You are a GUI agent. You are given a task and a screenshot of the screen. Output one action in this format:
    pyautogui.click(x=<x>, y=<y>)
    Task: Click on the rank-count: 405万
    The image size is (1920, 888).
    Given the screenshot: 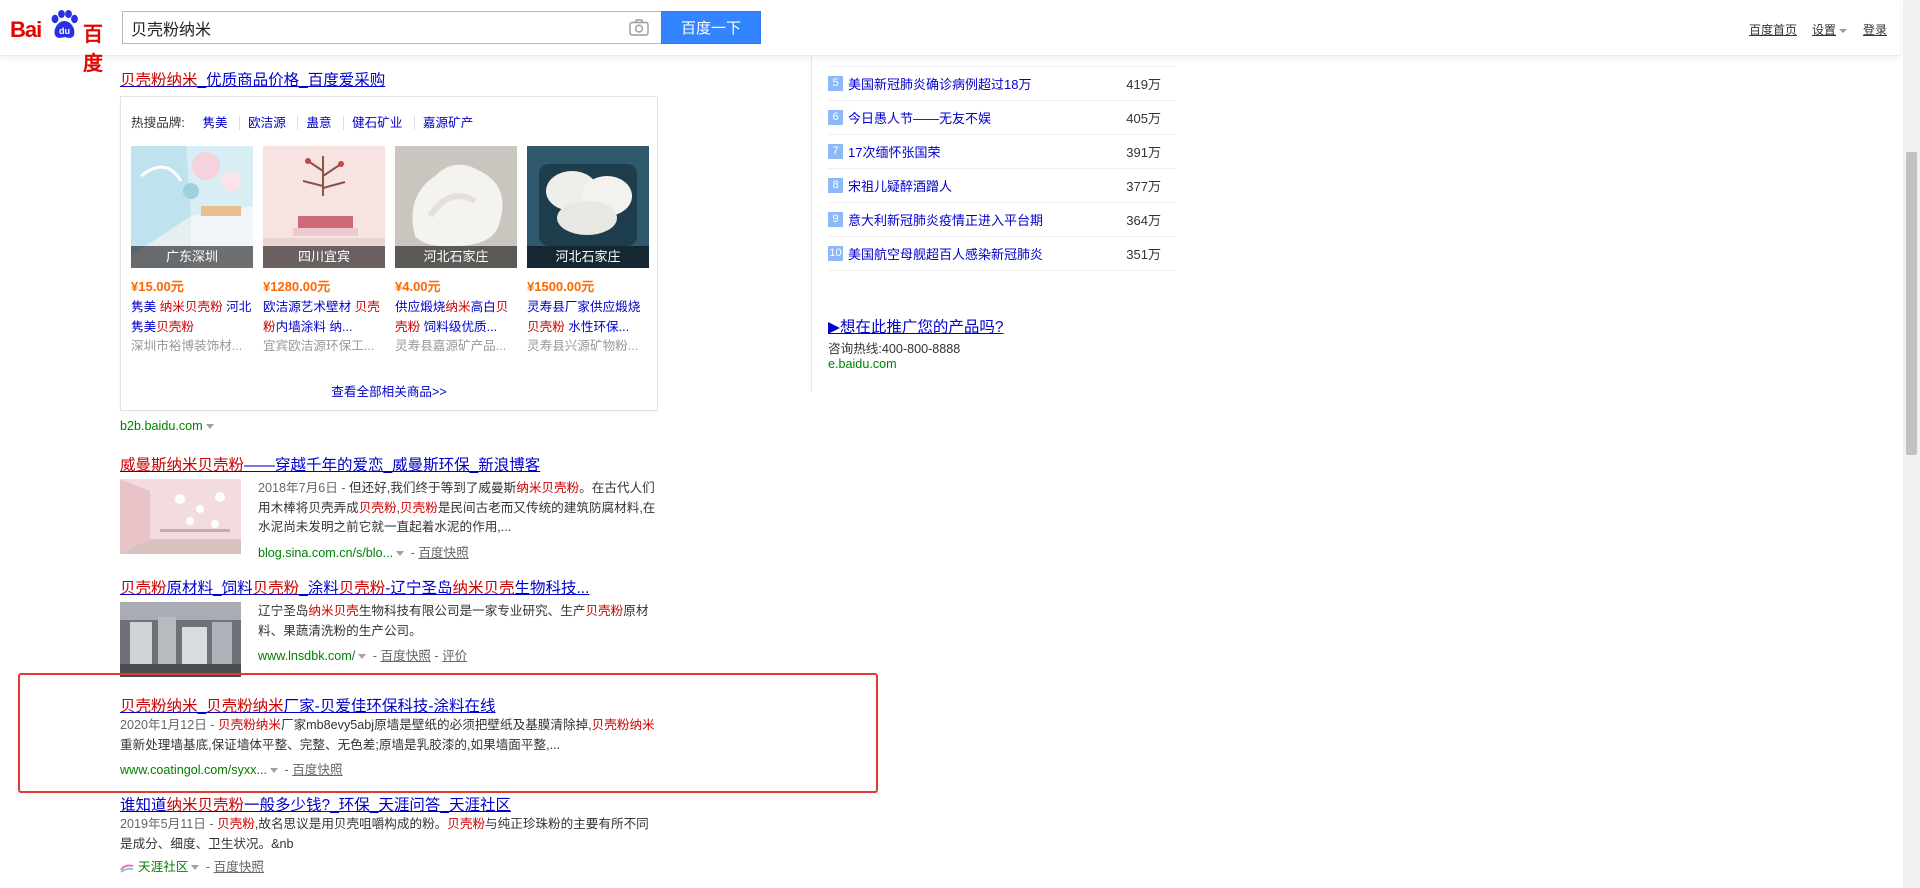 What is the action you would take?
    pyautogui.click(x=1143, y=118)
    